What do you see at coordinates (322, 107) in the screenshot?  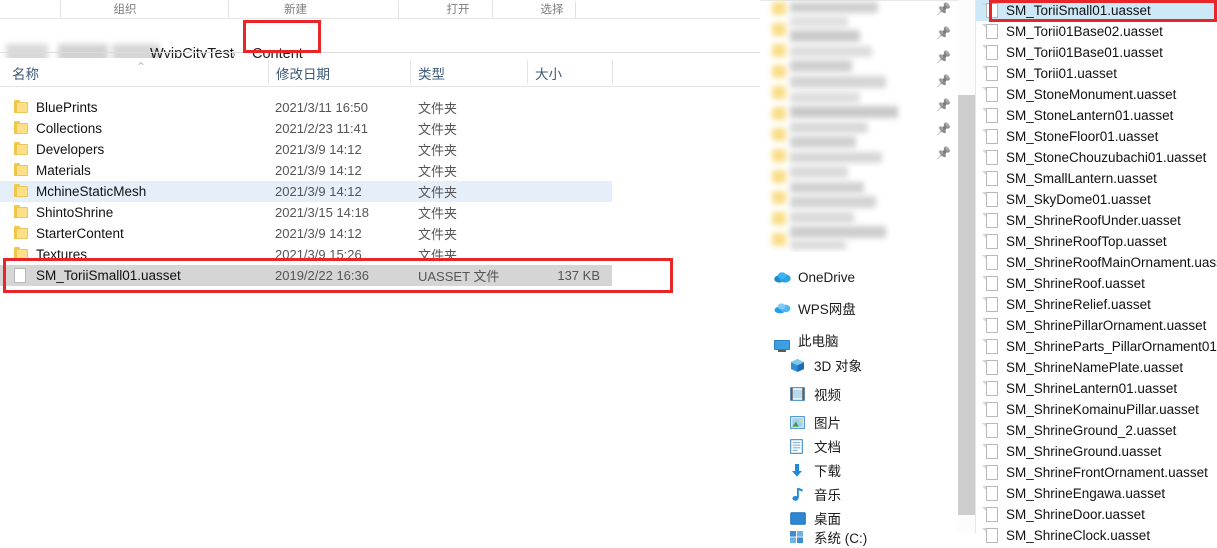 I see `file-date: 2021/3/11 16:50` at bounding box center [322, 107].